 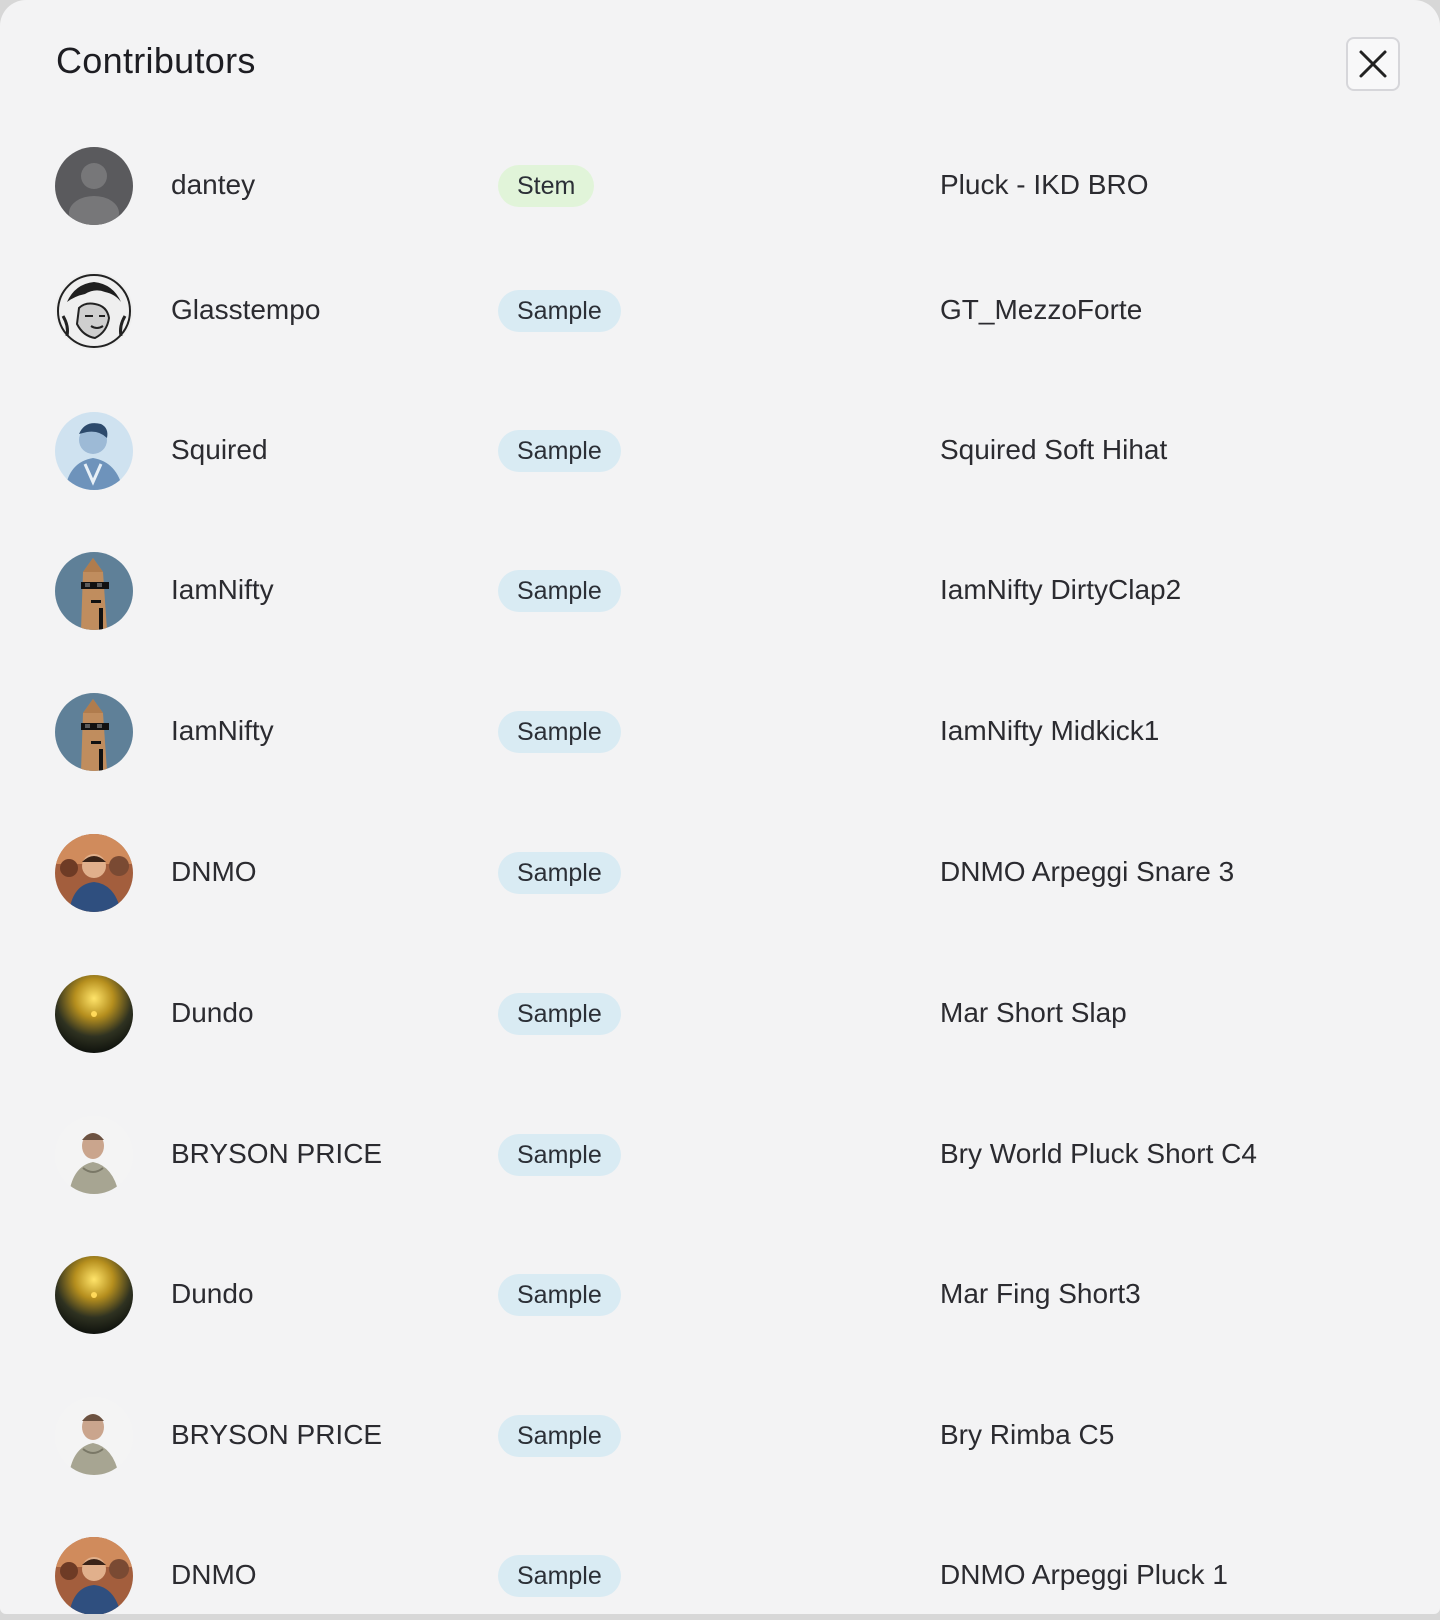 What do you see at coordinates (245, 310) in the screenshot?
I see `contributor-name: Glasstempo` at bounding box center [245, 310].